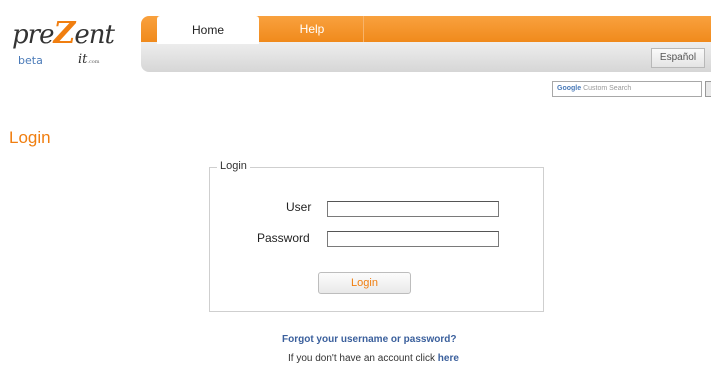  What do you see at coordinates (233, 166) in the screenshot?
I see `login-legend: Login` at bounding box center [233, 166].